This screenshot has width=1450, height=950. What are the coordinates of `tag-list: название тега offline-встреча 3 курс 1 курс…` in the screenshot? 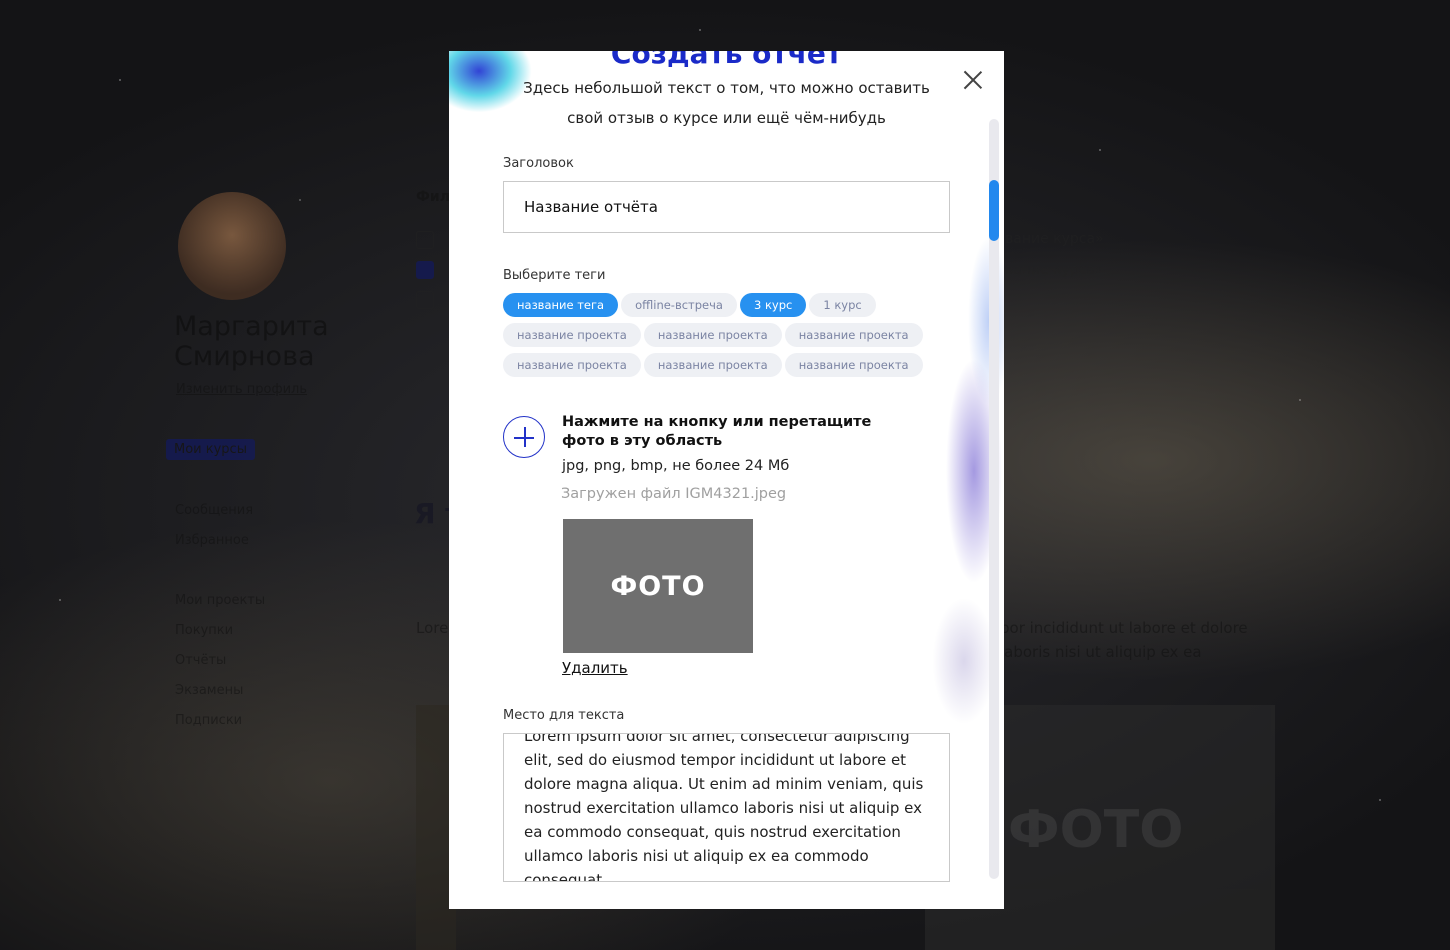 It's located at (723, 338).